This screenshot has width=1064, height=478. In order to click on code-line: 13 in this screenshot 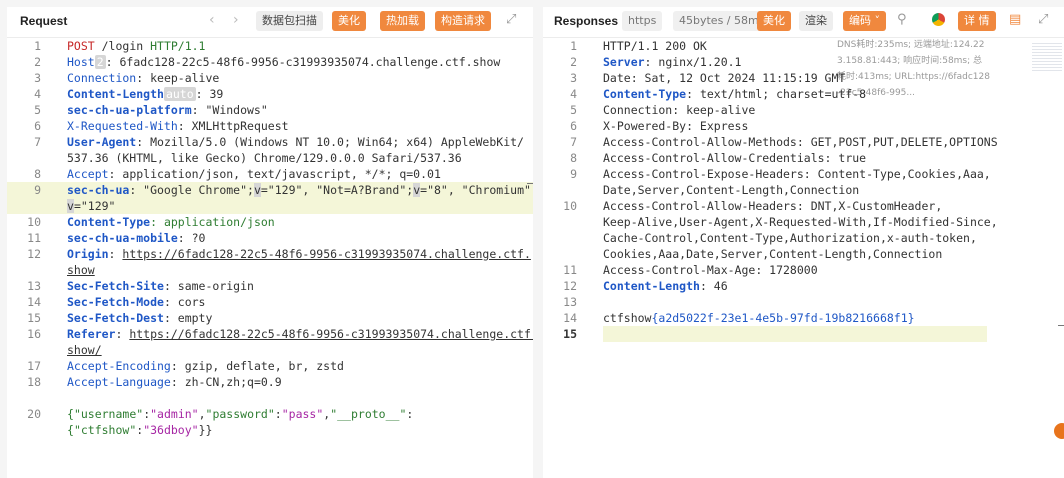, I will do `click(570, 302)`.